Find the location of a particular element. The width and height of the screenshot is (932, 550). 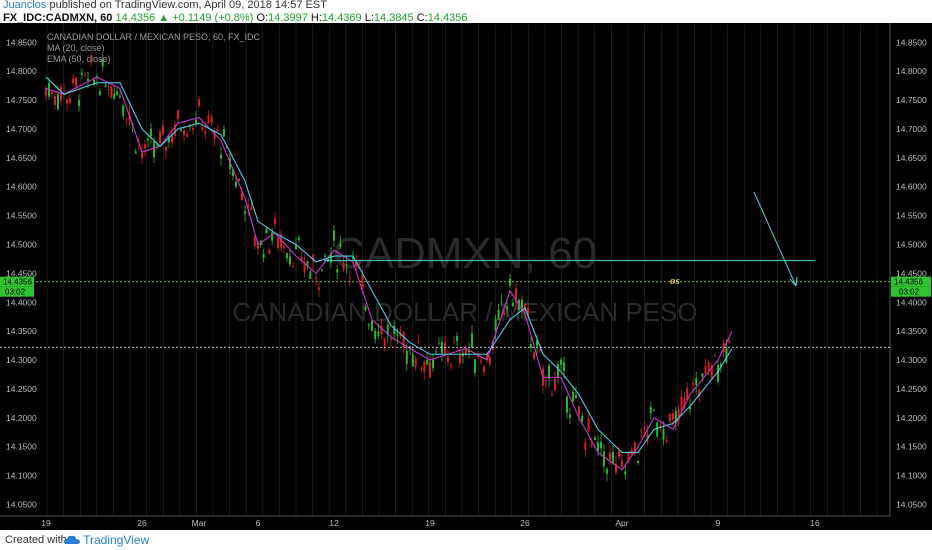

tradingview-logo: TradingView is located at coordinates (106, 540).